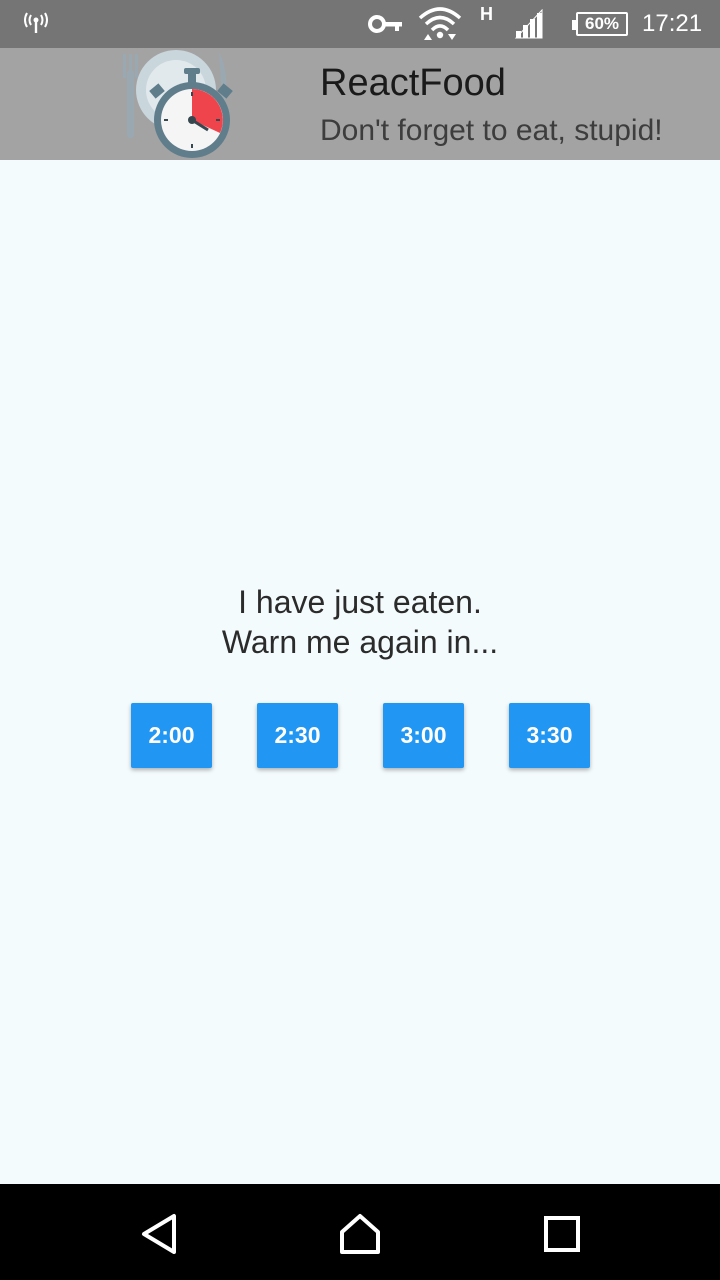 The height and width of the screenshot is (1280, 720). I want to click on network-type-label: H, so click(486, 13).